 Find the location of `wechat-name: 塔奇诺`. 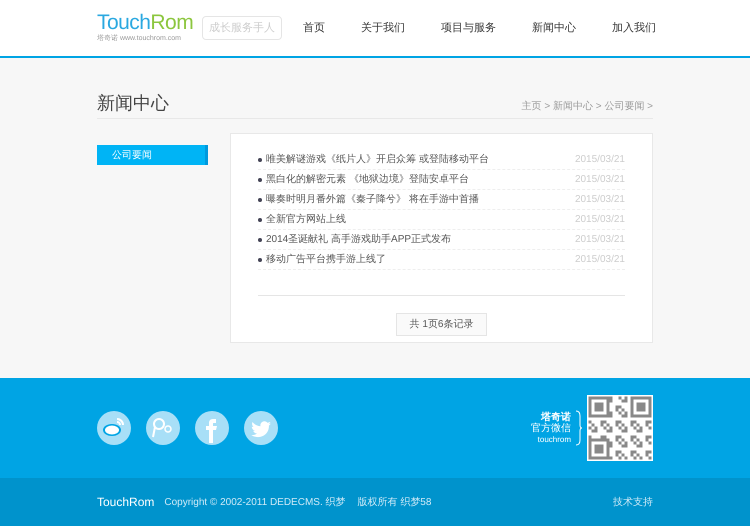

wechat-name: 塔奇诺 is located at coordinates (556, 417).